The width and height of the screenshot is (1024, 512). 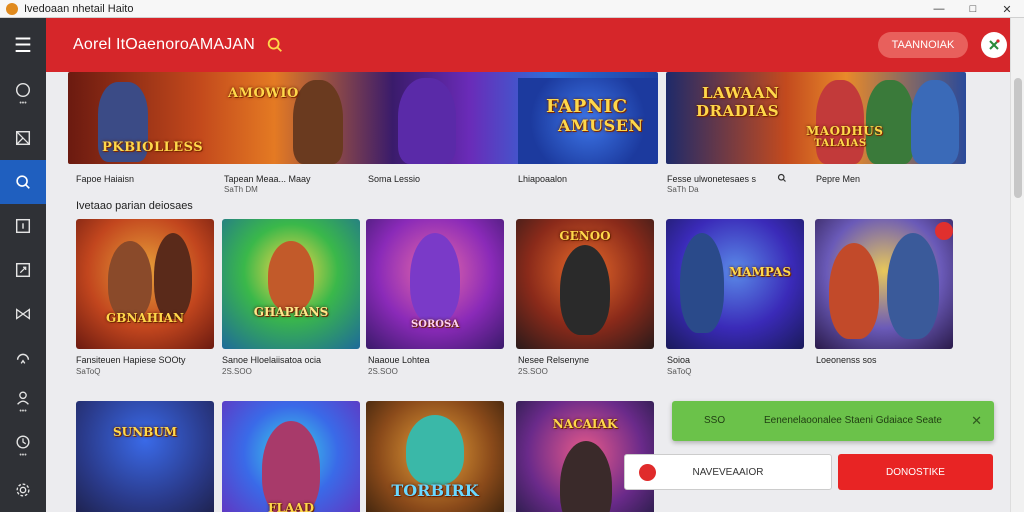 I want to click on banner-art-subtitle: TALAIAS, so click(x=840, y=143).